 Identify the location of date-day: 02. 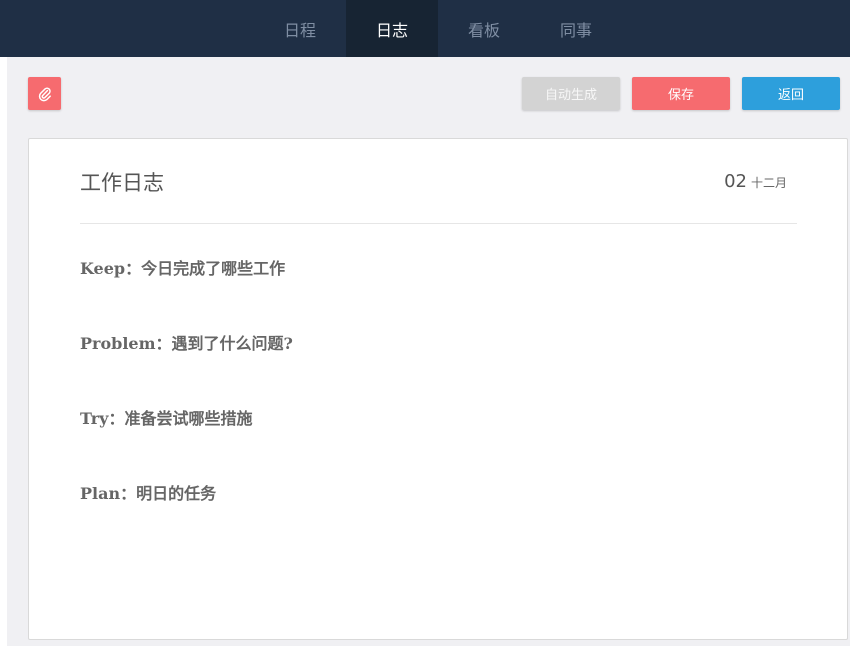
(735, 181).